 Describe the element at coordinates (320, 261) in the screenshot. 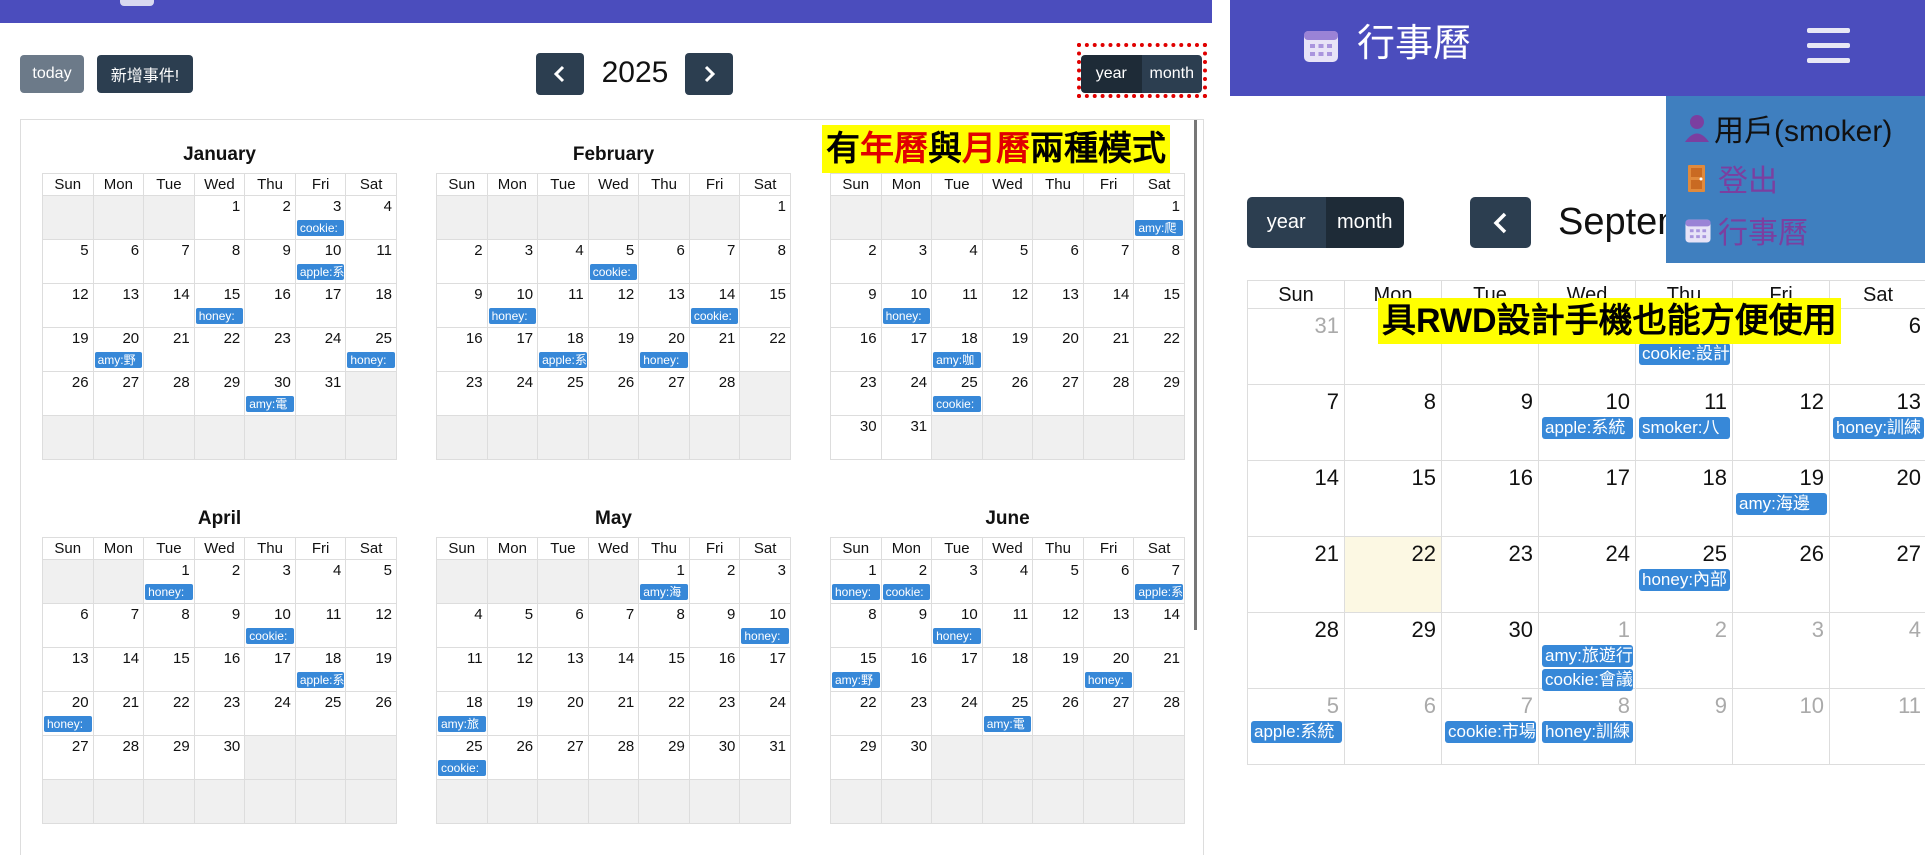

I see `day-cell: 10 apple:系` at that location.